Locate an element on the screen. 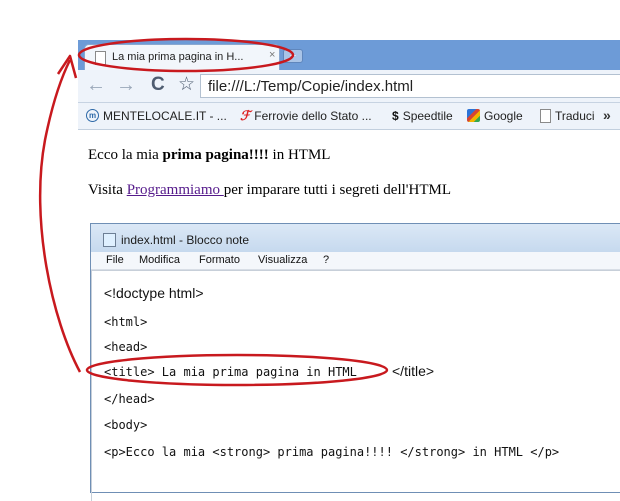 The width and height of the screenshot is (620, 501). tab-highlight-ellipse is located at coordinates (186, 55).